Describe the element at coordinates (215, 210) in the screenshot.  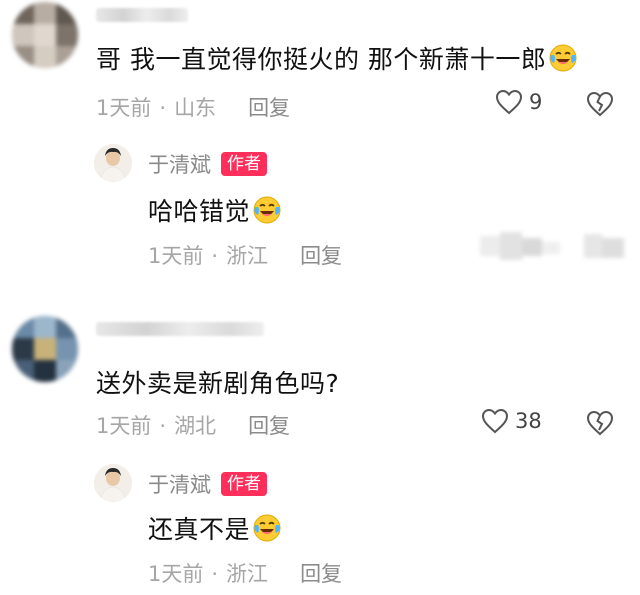
I see `reply-text: 哈哈错觉` at that location.